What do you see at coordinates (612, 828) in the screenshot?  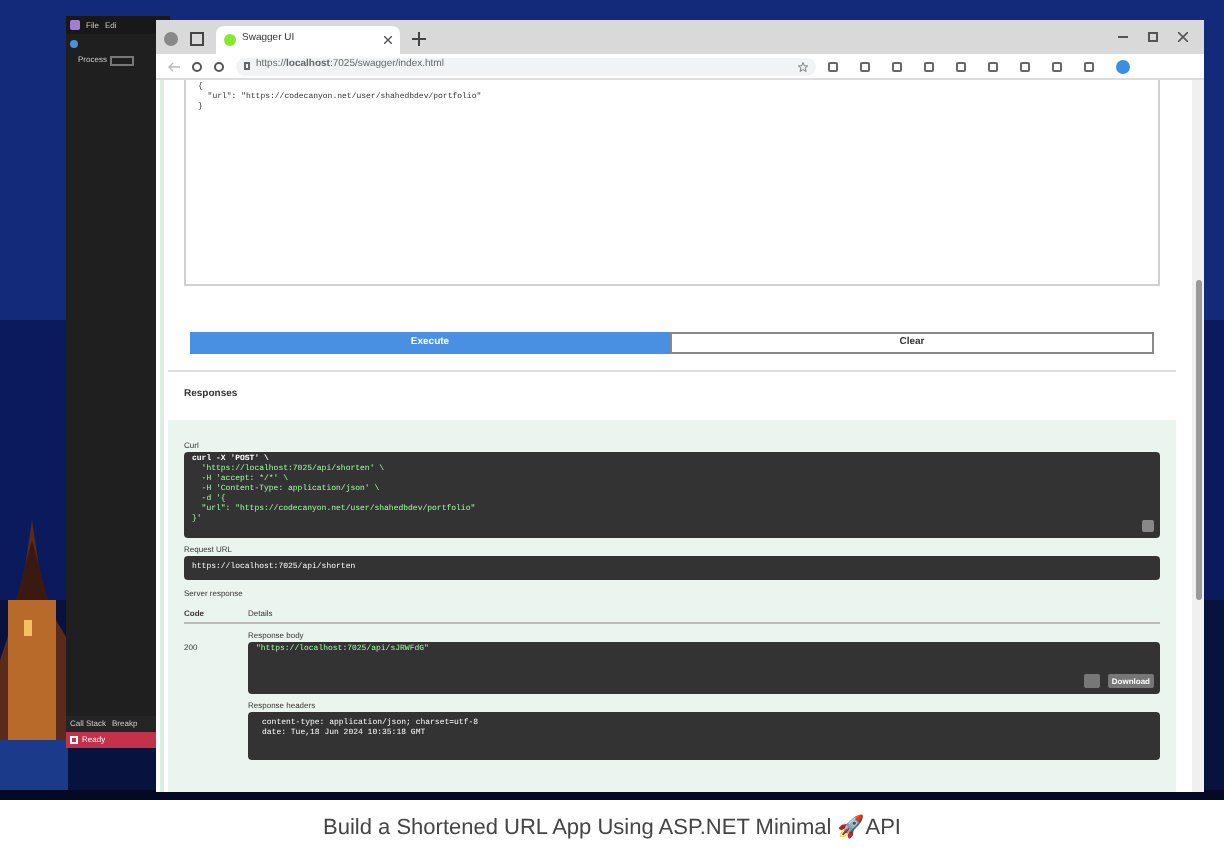 I see `caption: Build a Shortened URL App Using ASP.NET Minimal 🚀API` at bounding box center [612, 828].